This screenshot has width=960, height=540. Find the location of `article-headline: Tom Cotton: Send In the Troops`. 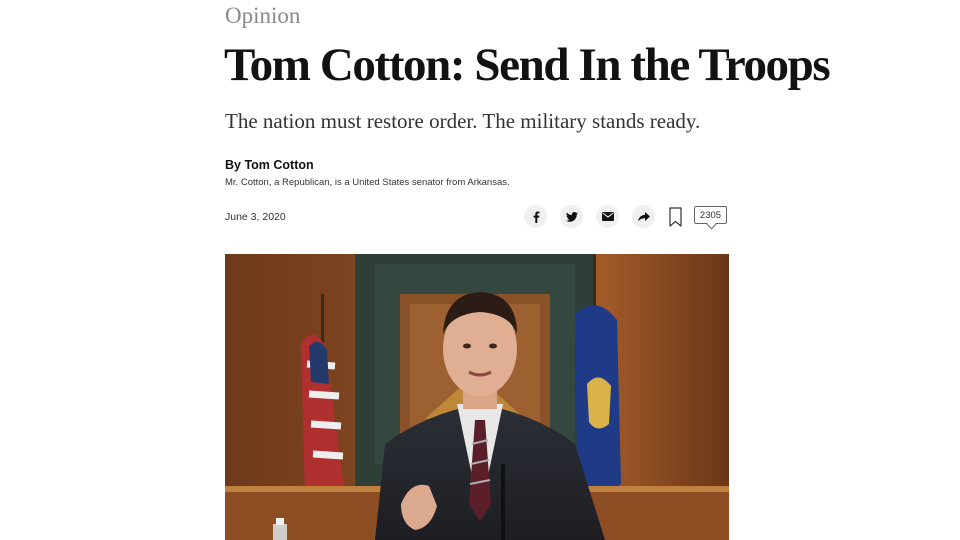

article-headline: Tom Cotton: Send In the Troops is located at coordinates (527, 65).